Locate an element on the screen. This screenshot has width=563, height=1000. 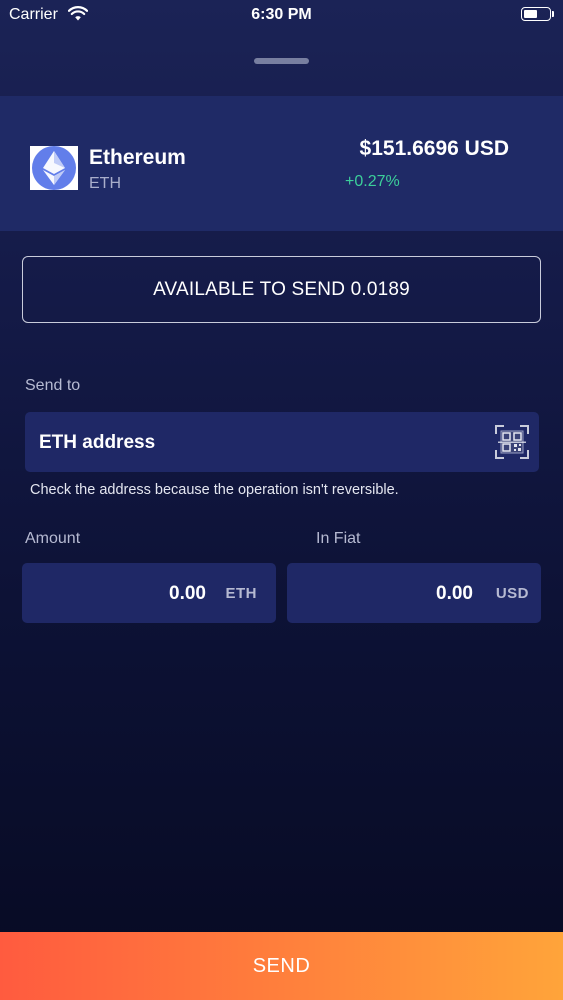
amount-value: 0.00 is located at coordinates (187, 593).